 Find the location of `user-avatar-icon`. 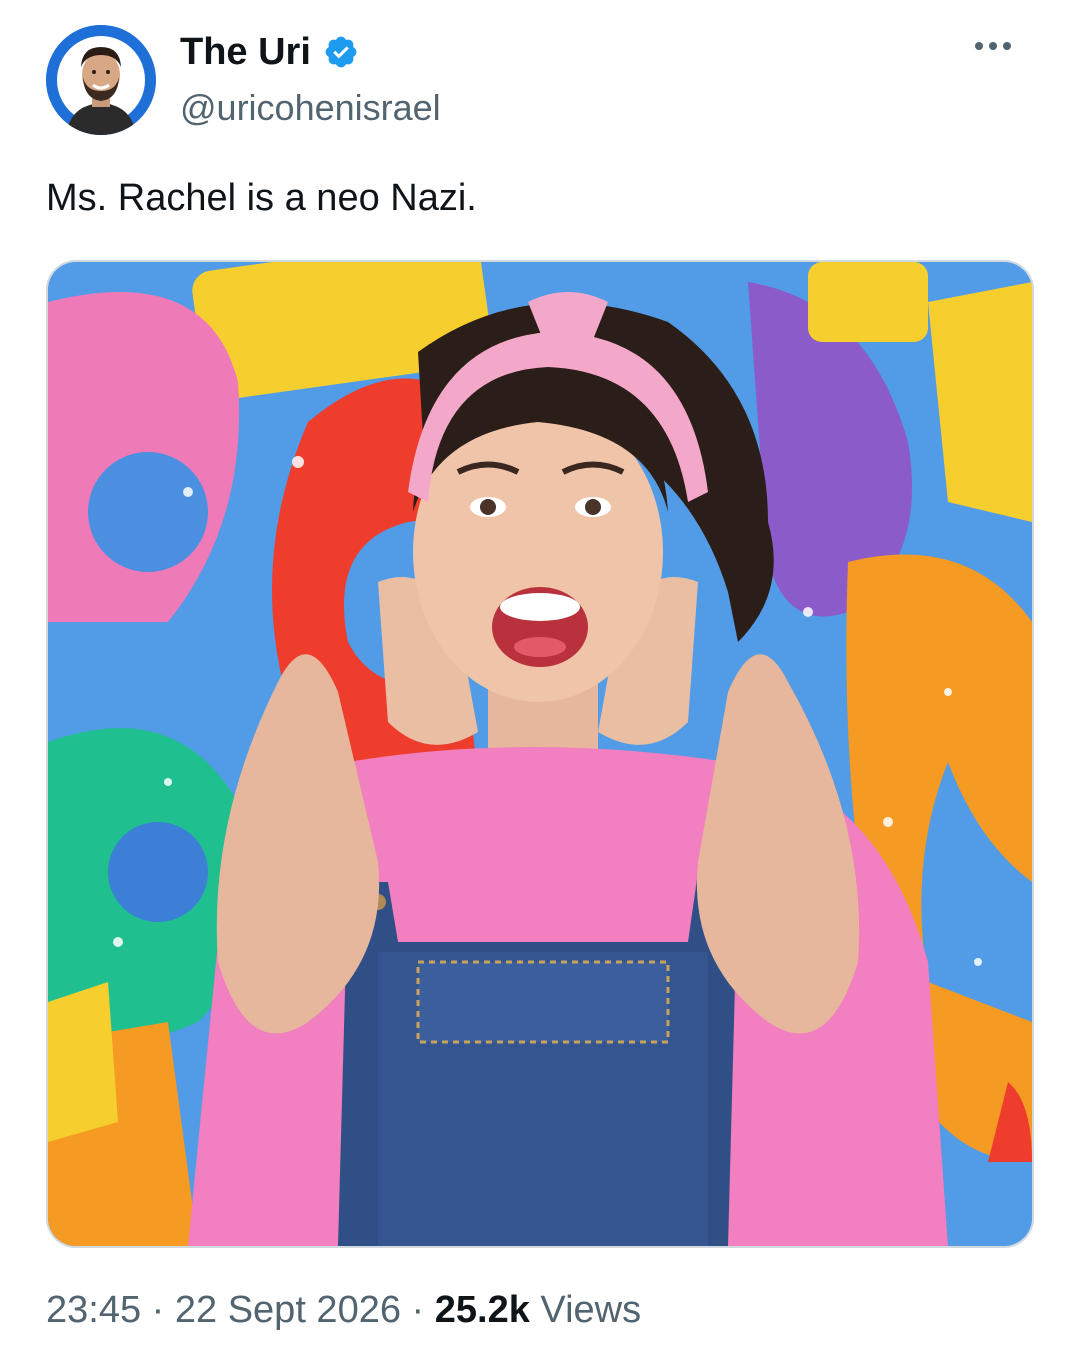

user-avatar-icon is located at coordinates (101, 80).